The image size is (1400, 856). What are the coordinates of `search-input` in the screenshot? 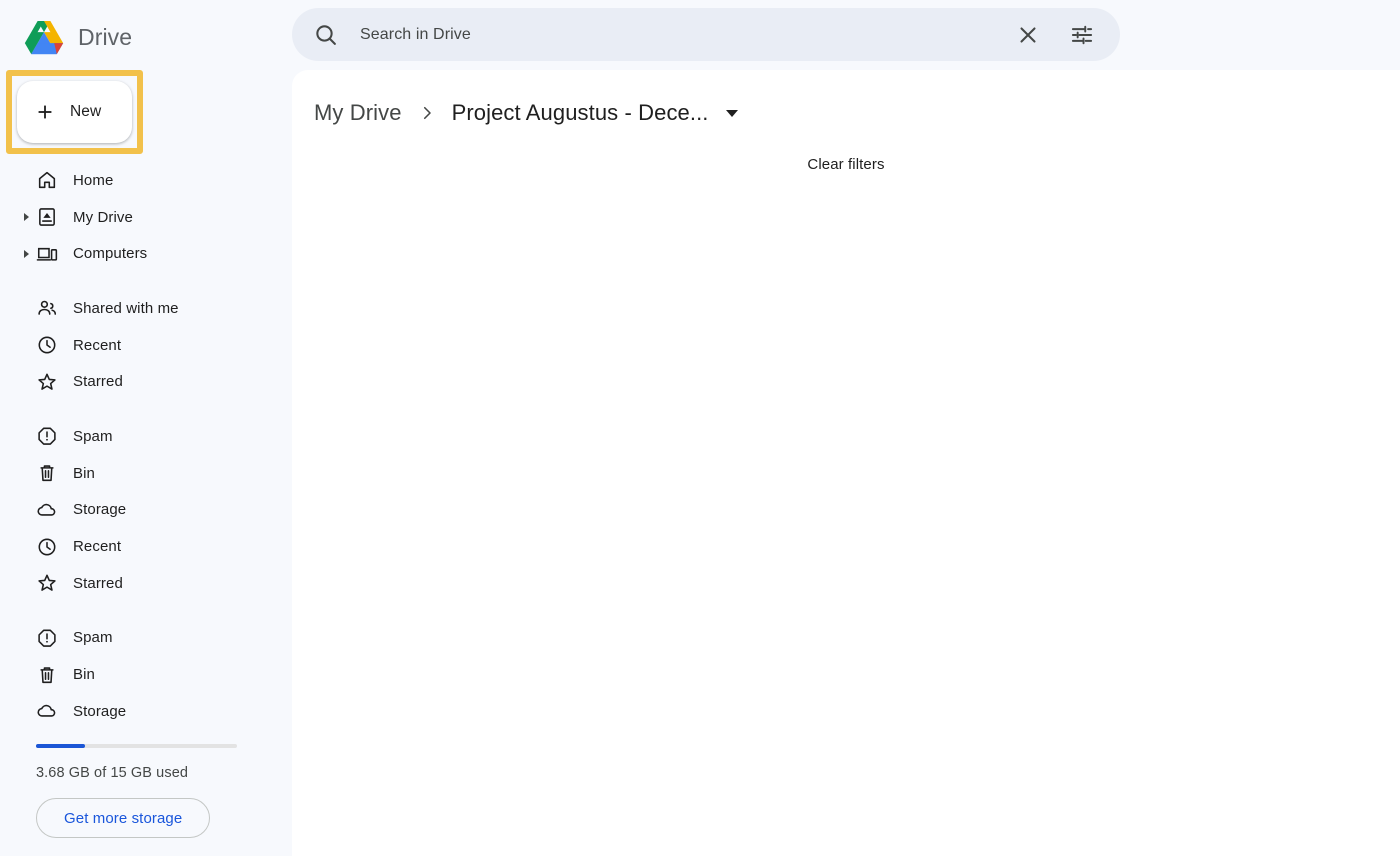 It's located at (687, 34).